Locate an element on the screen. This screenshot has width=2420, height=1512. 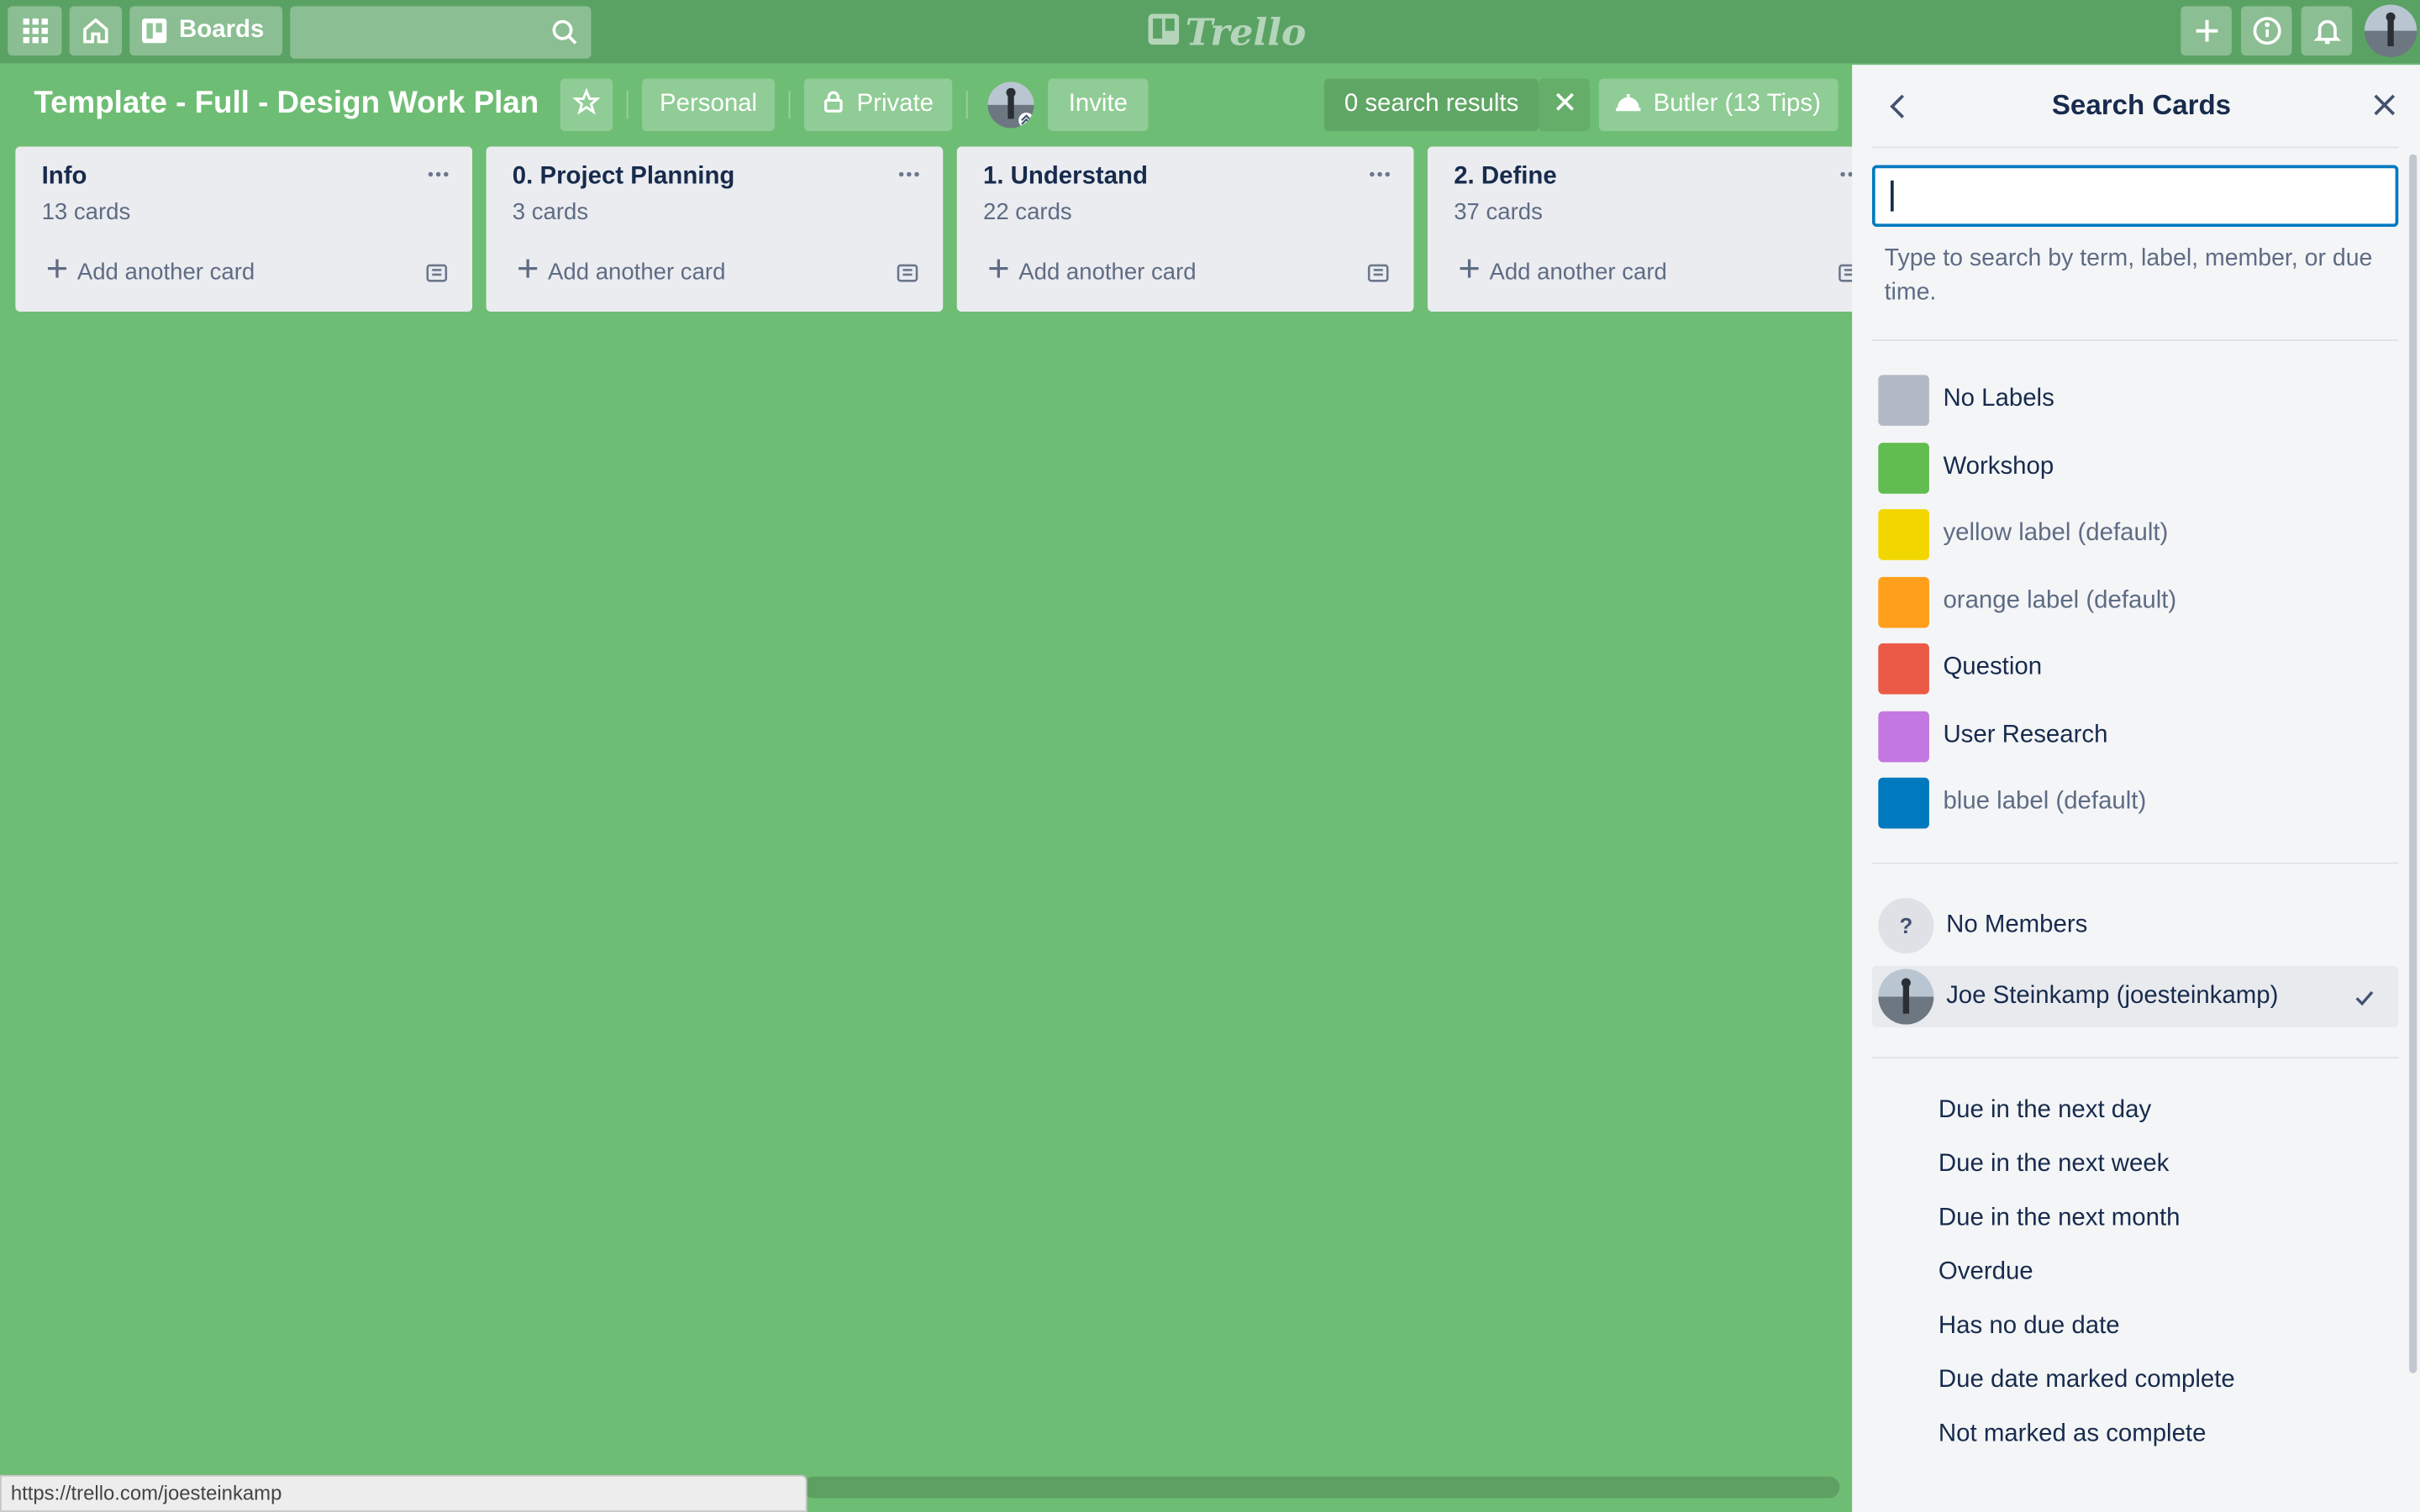
list-title: 1. Understand is located at coordinates (1065, 178).